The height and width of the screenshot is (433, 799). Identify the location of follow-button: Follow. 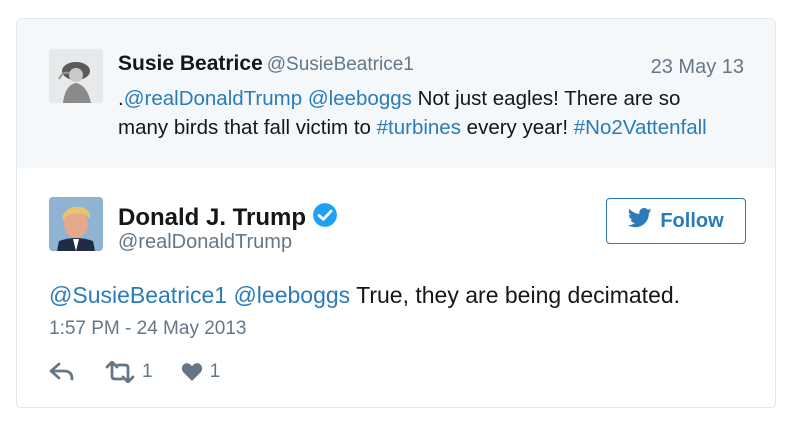
(676, 221).